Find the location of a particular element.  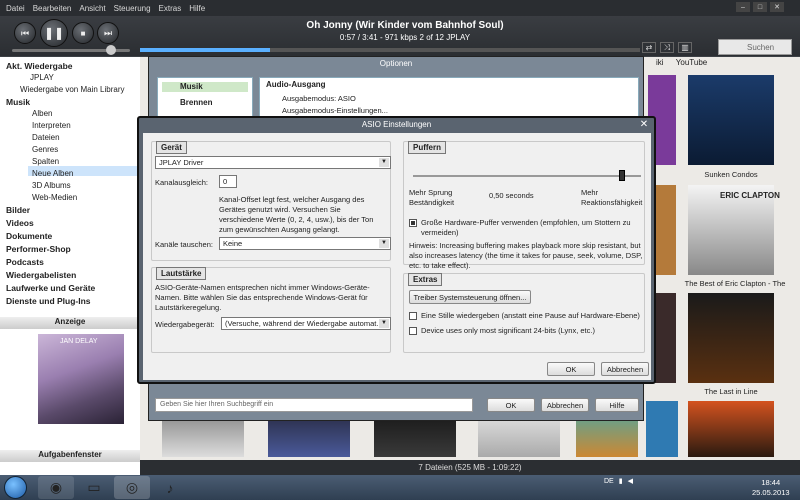

device-select: JPLAY Driver ▼ is located at coordinates (273, 162).